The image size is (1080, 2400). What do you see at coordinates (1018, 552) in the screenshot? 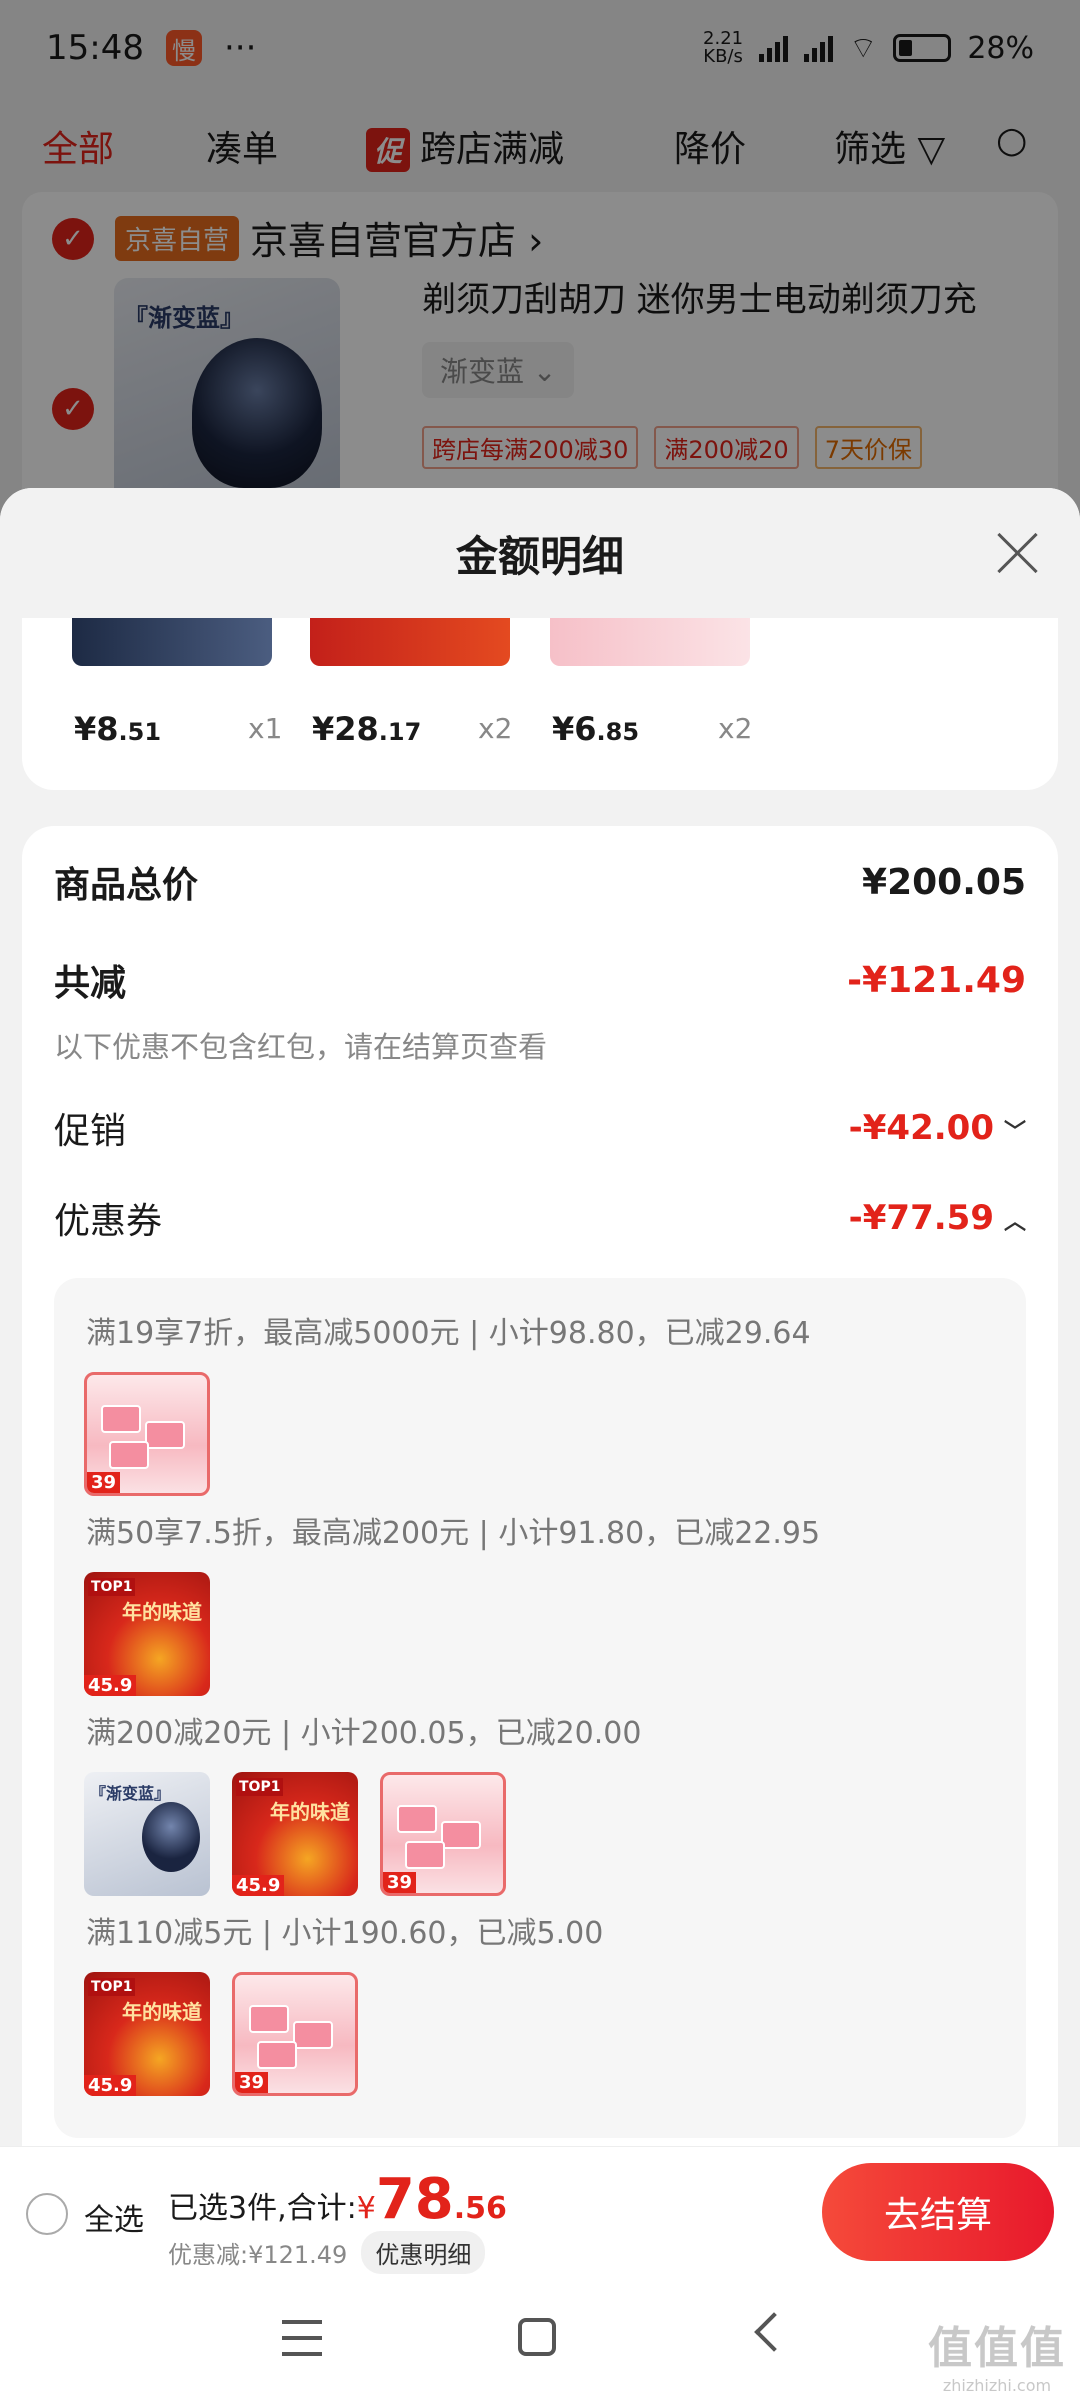
I see `close-icon` at bounding box center [1018, 552].